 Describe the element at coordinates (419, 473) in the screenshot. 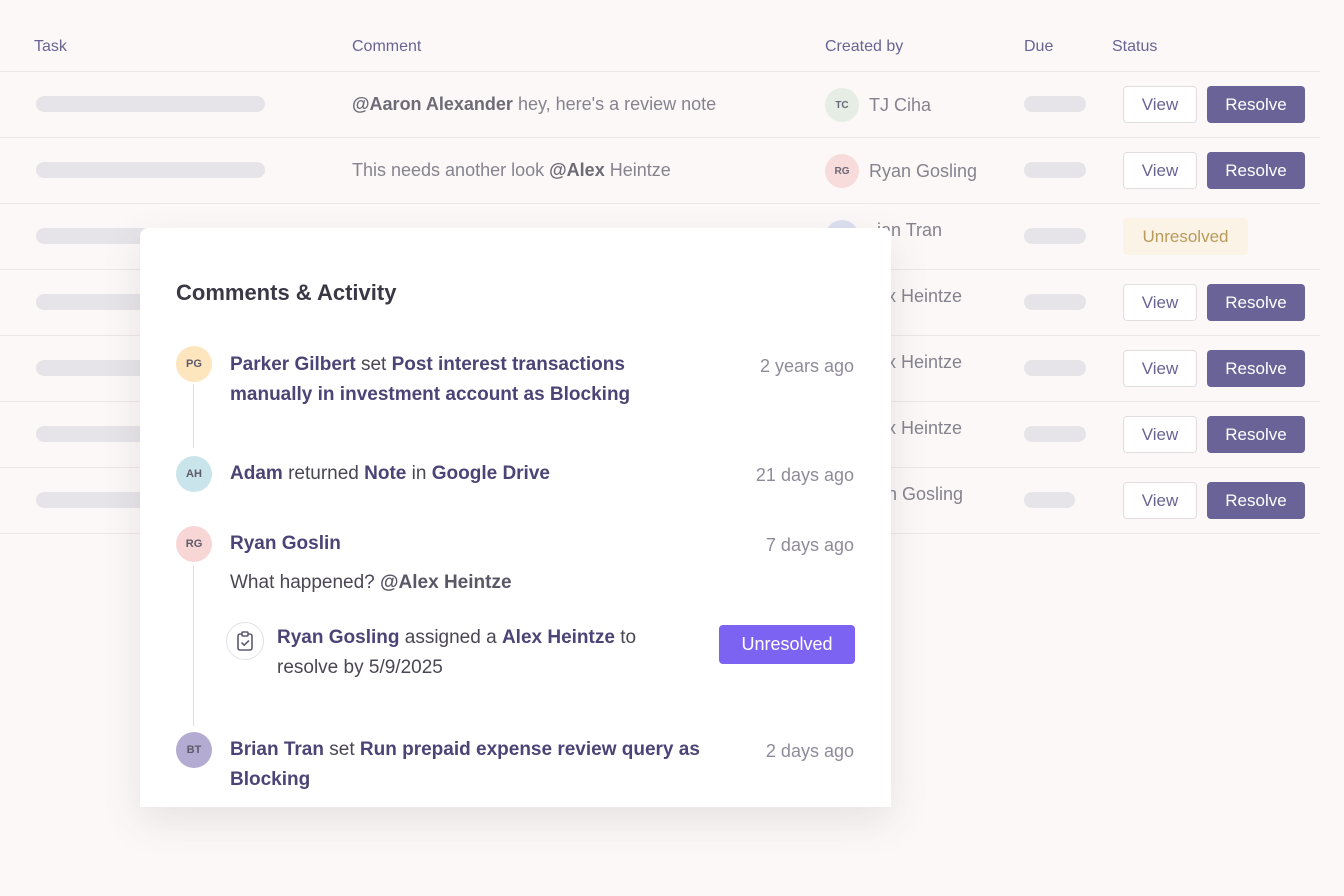

I see `activity-preposition: in` at that location.